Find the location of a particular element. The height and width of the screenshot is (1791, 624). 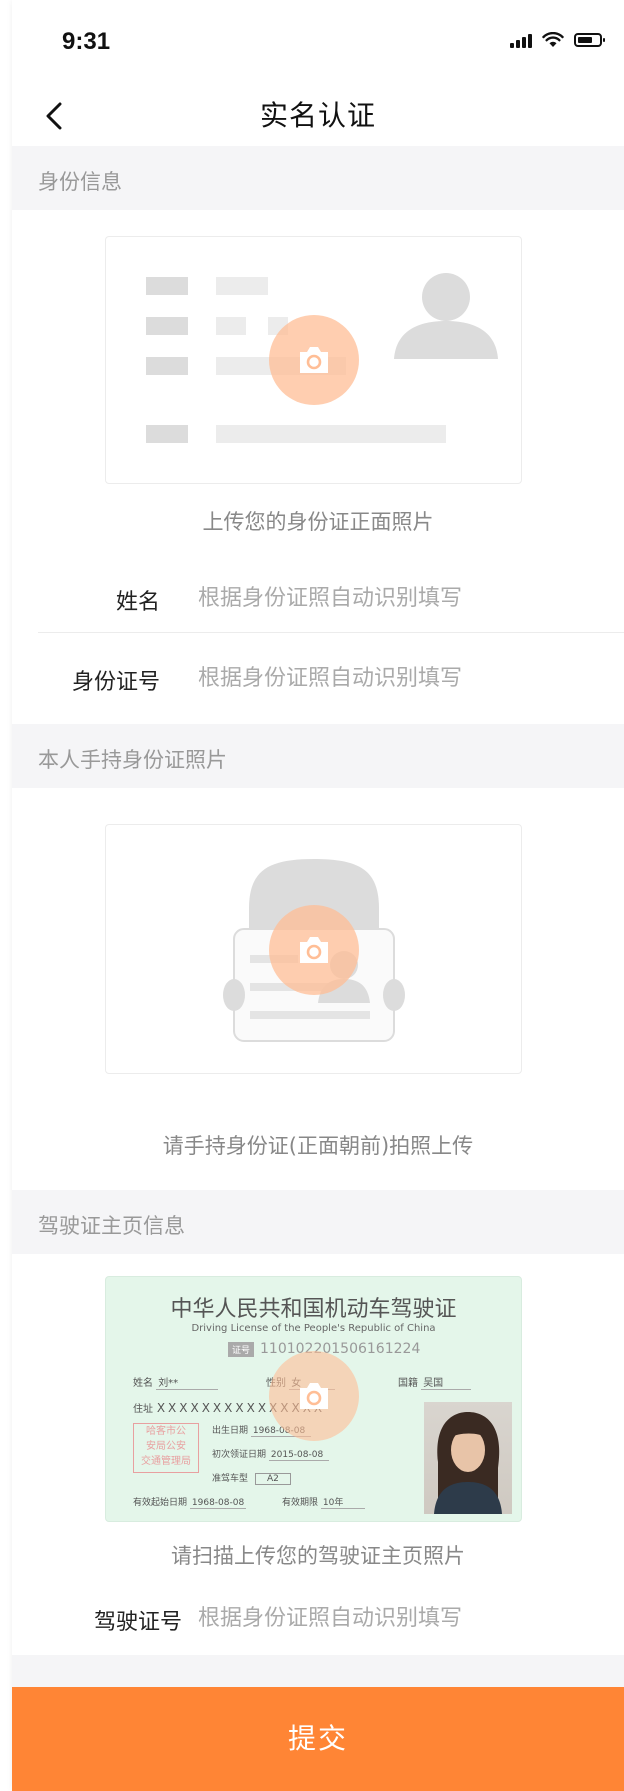

license-valid-period-value: 10年 is located at coordinates (342, 1502).